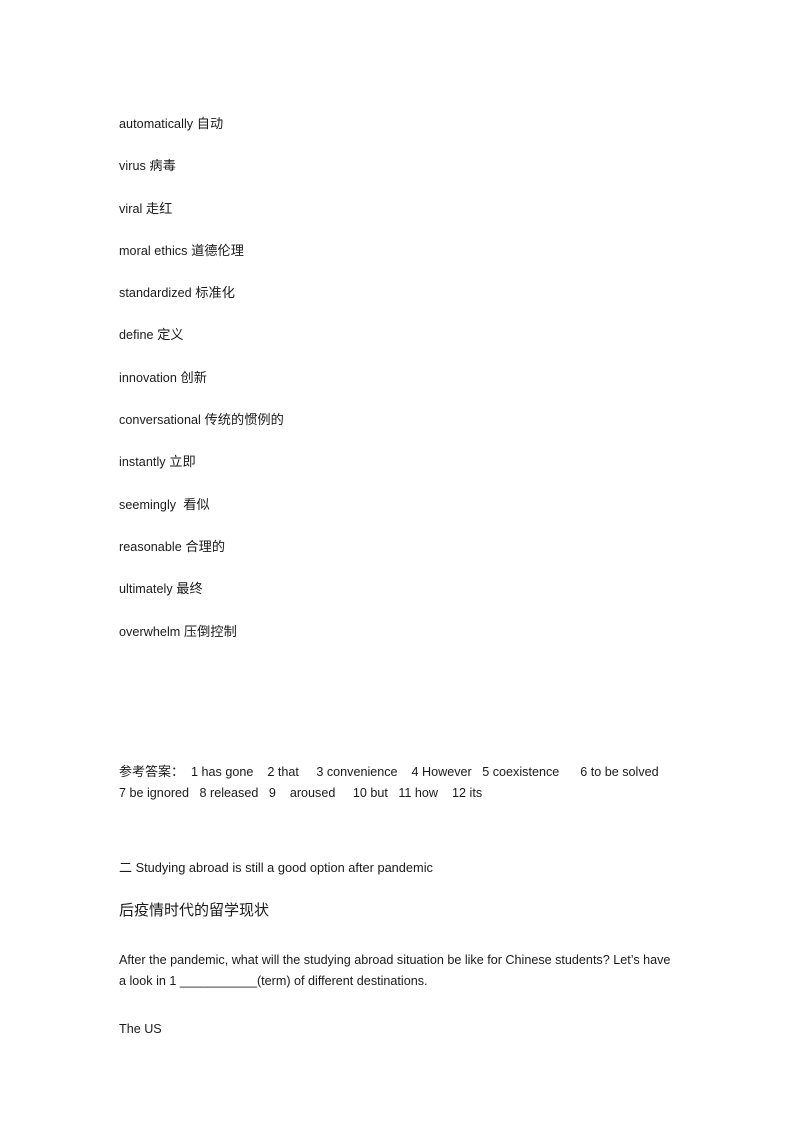 This screenshot has width=794, height=1123. What do you see at coordinates (150, 546) in the screenshot?
I see `vocabulary-term: reasonable` at bounding box center [150, 546].